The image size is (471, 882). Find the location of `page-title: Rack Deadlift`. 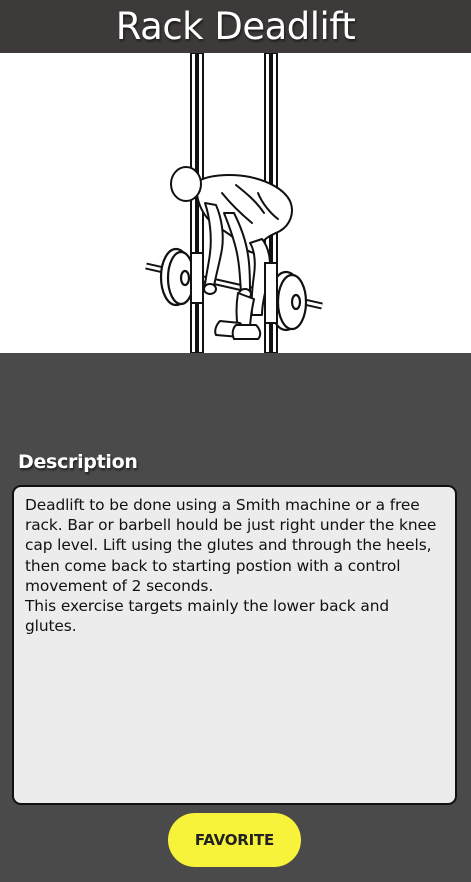

page-title: Rack Deadlift is located at coordinates (235, 26).